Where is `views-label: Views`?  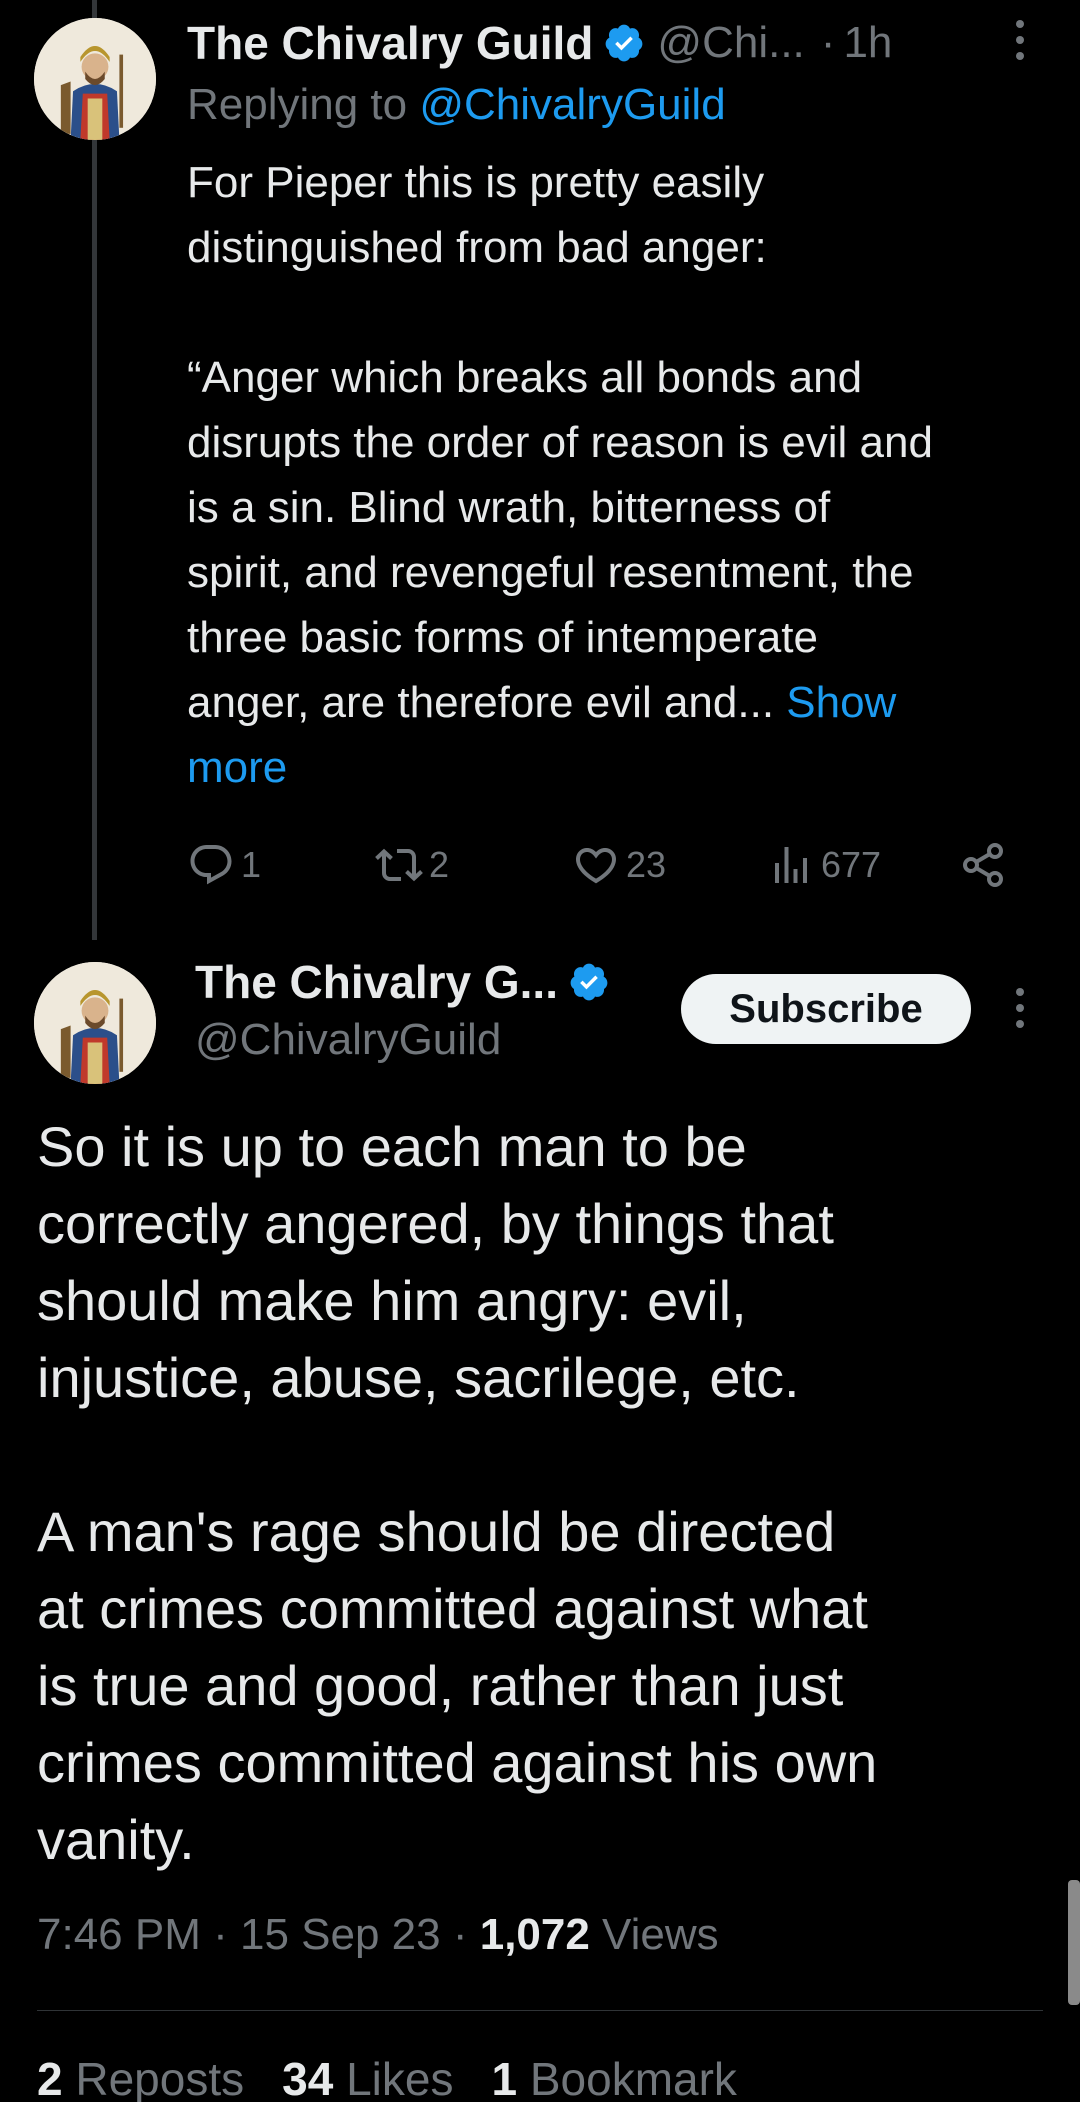 views-label: Views is located at coordinates (654, 1934).